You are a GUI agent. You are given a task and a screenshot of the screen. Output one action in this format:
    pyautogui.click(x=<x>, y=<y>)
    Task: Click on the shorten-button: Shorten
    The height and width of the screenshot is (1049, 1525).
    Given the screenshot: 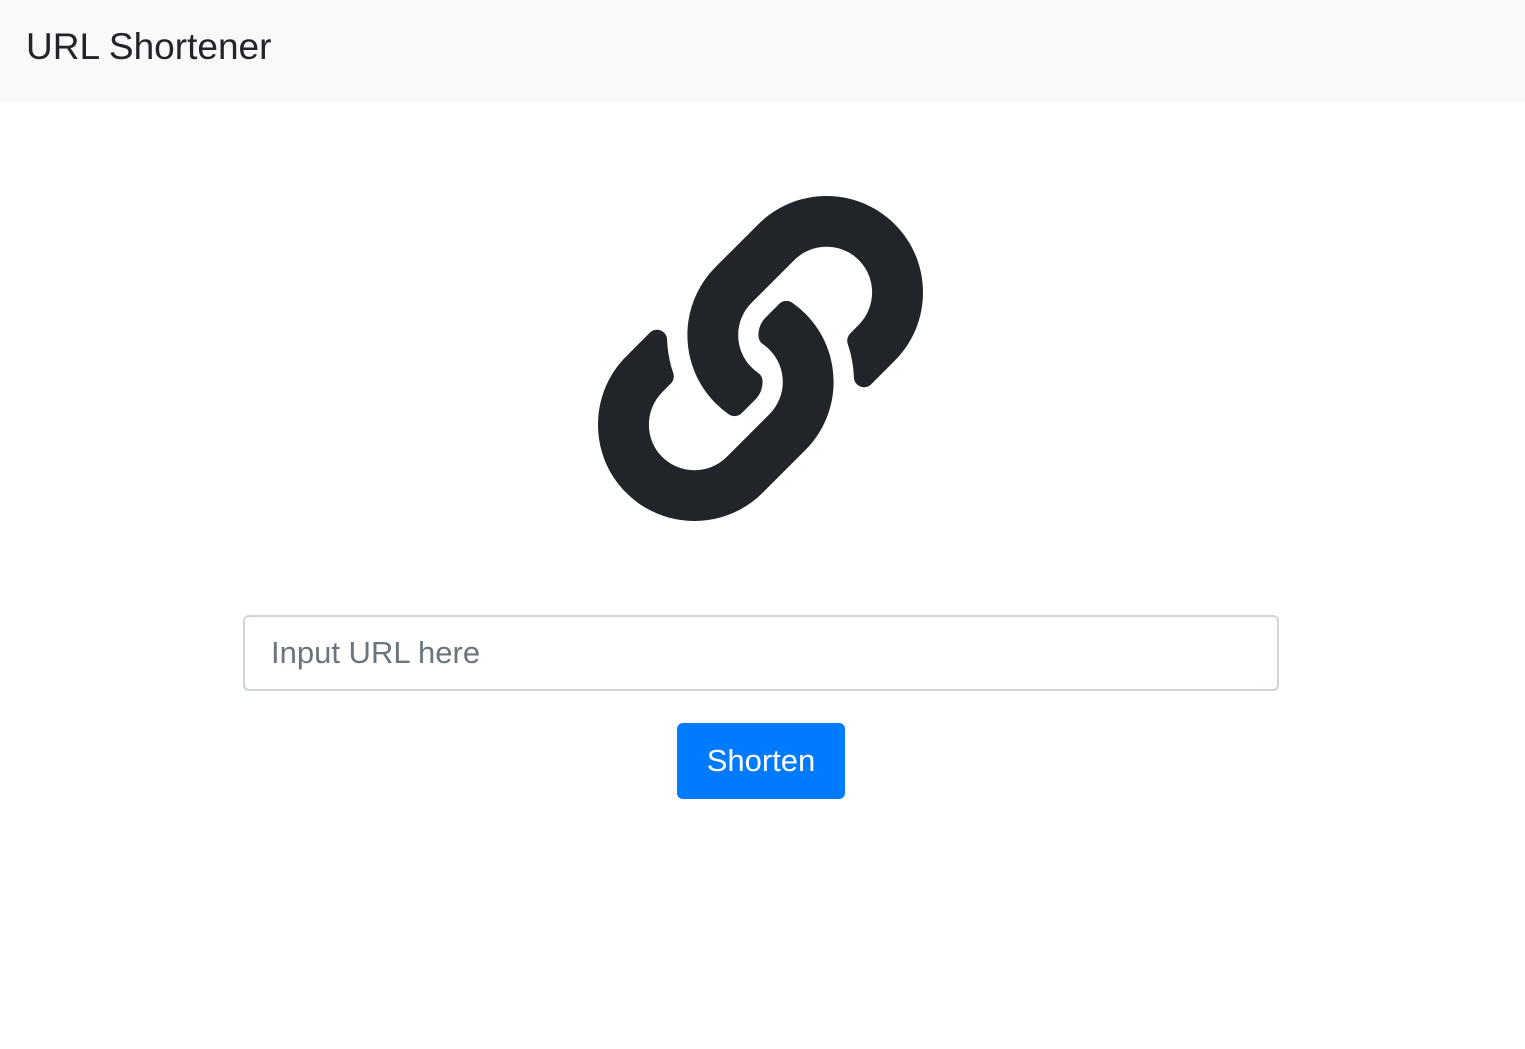 What is the action you would take?
    pyautogui.click(x=761, y=761)
    